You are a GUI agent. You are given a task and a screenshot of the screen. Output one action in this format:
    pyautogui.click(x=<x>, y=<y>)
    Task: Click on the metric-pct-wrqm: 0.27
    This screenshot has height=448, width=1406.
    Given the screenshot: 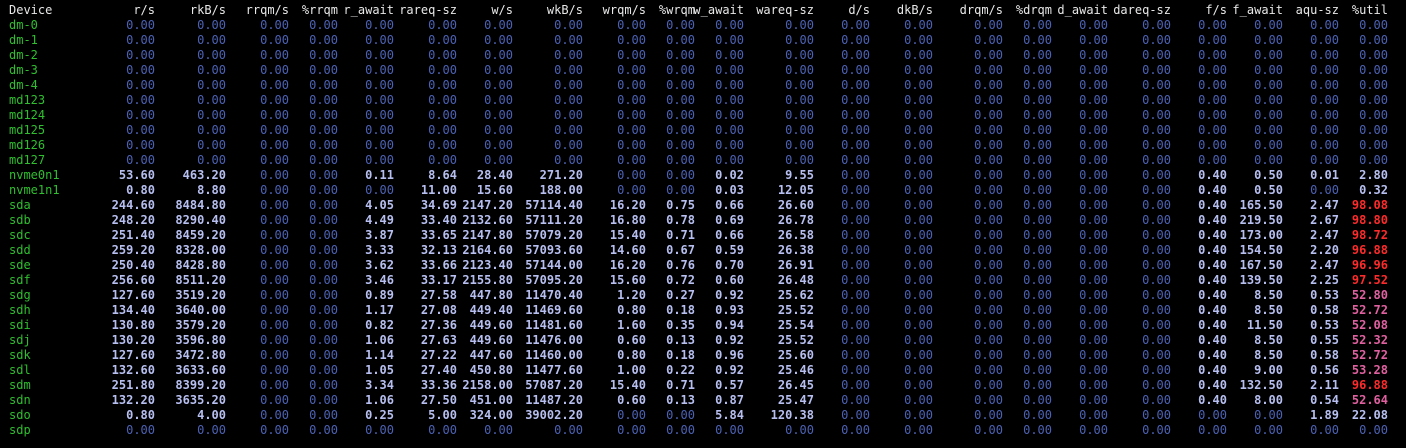 What is the action you would take?
    pyautogui.click(x=680, y=295)
    